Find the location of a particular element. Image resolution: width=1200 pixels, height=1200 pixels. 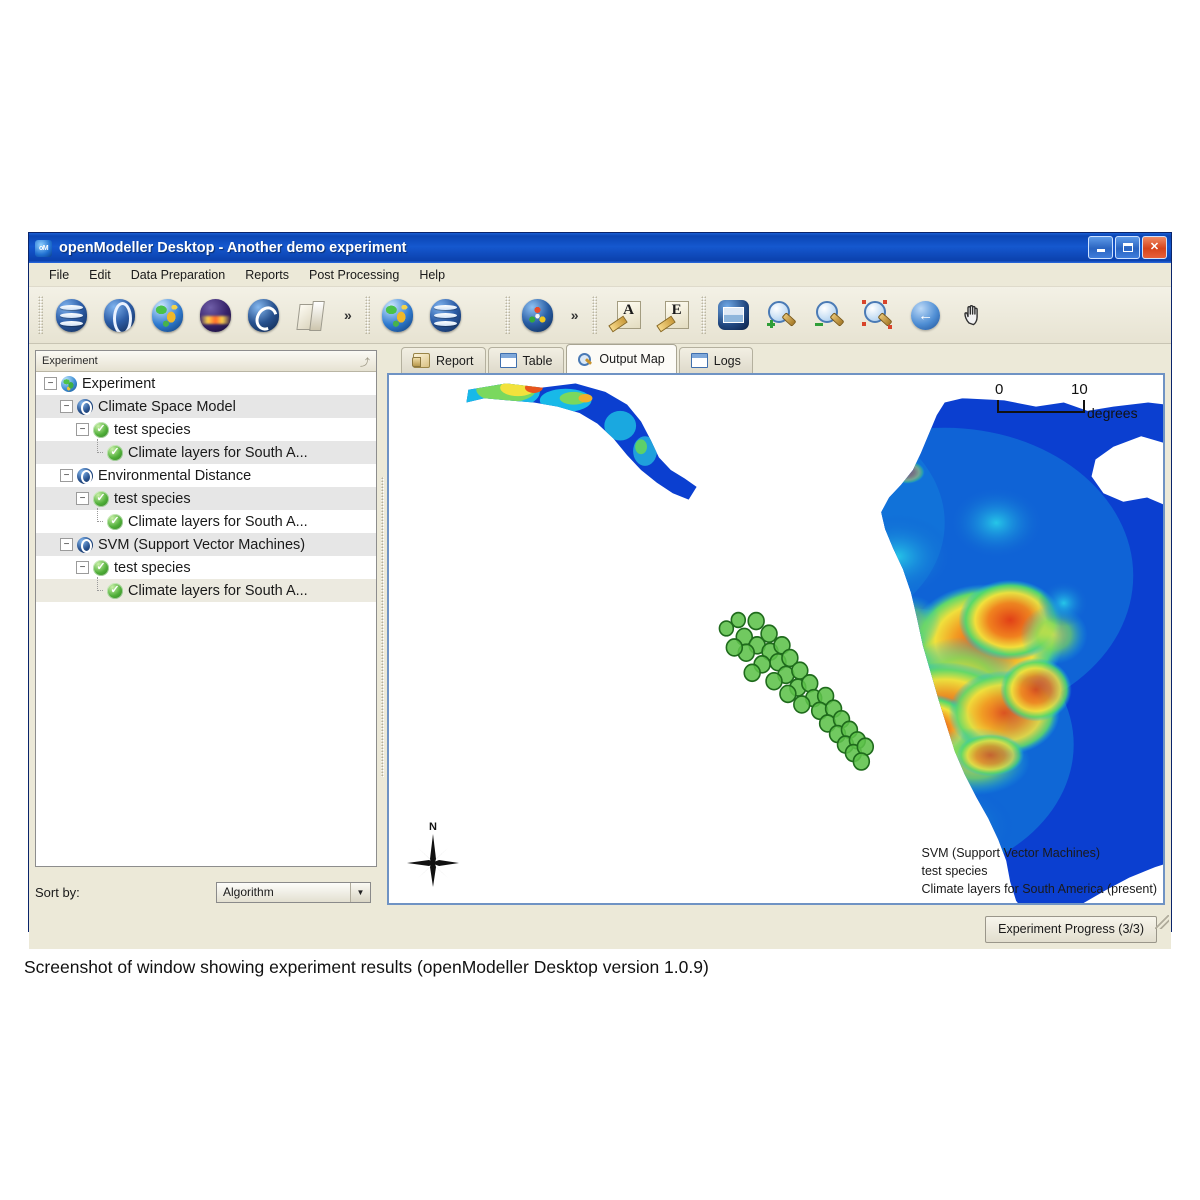

menu-edit: Edit is located at coordinates (100, 275).